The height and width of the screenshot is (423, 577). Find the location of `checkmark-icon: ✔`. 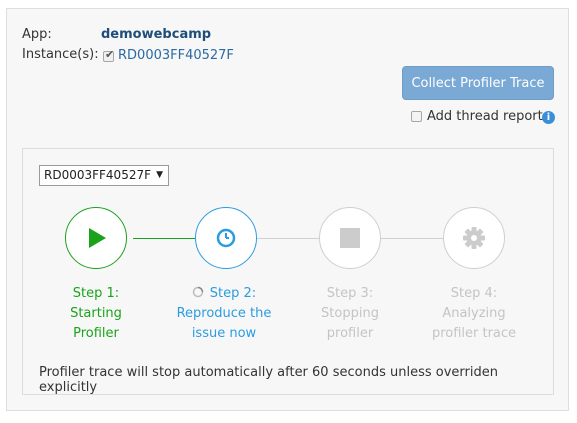

checkmark-icon: ✔ is located at coordinates (110, 54).